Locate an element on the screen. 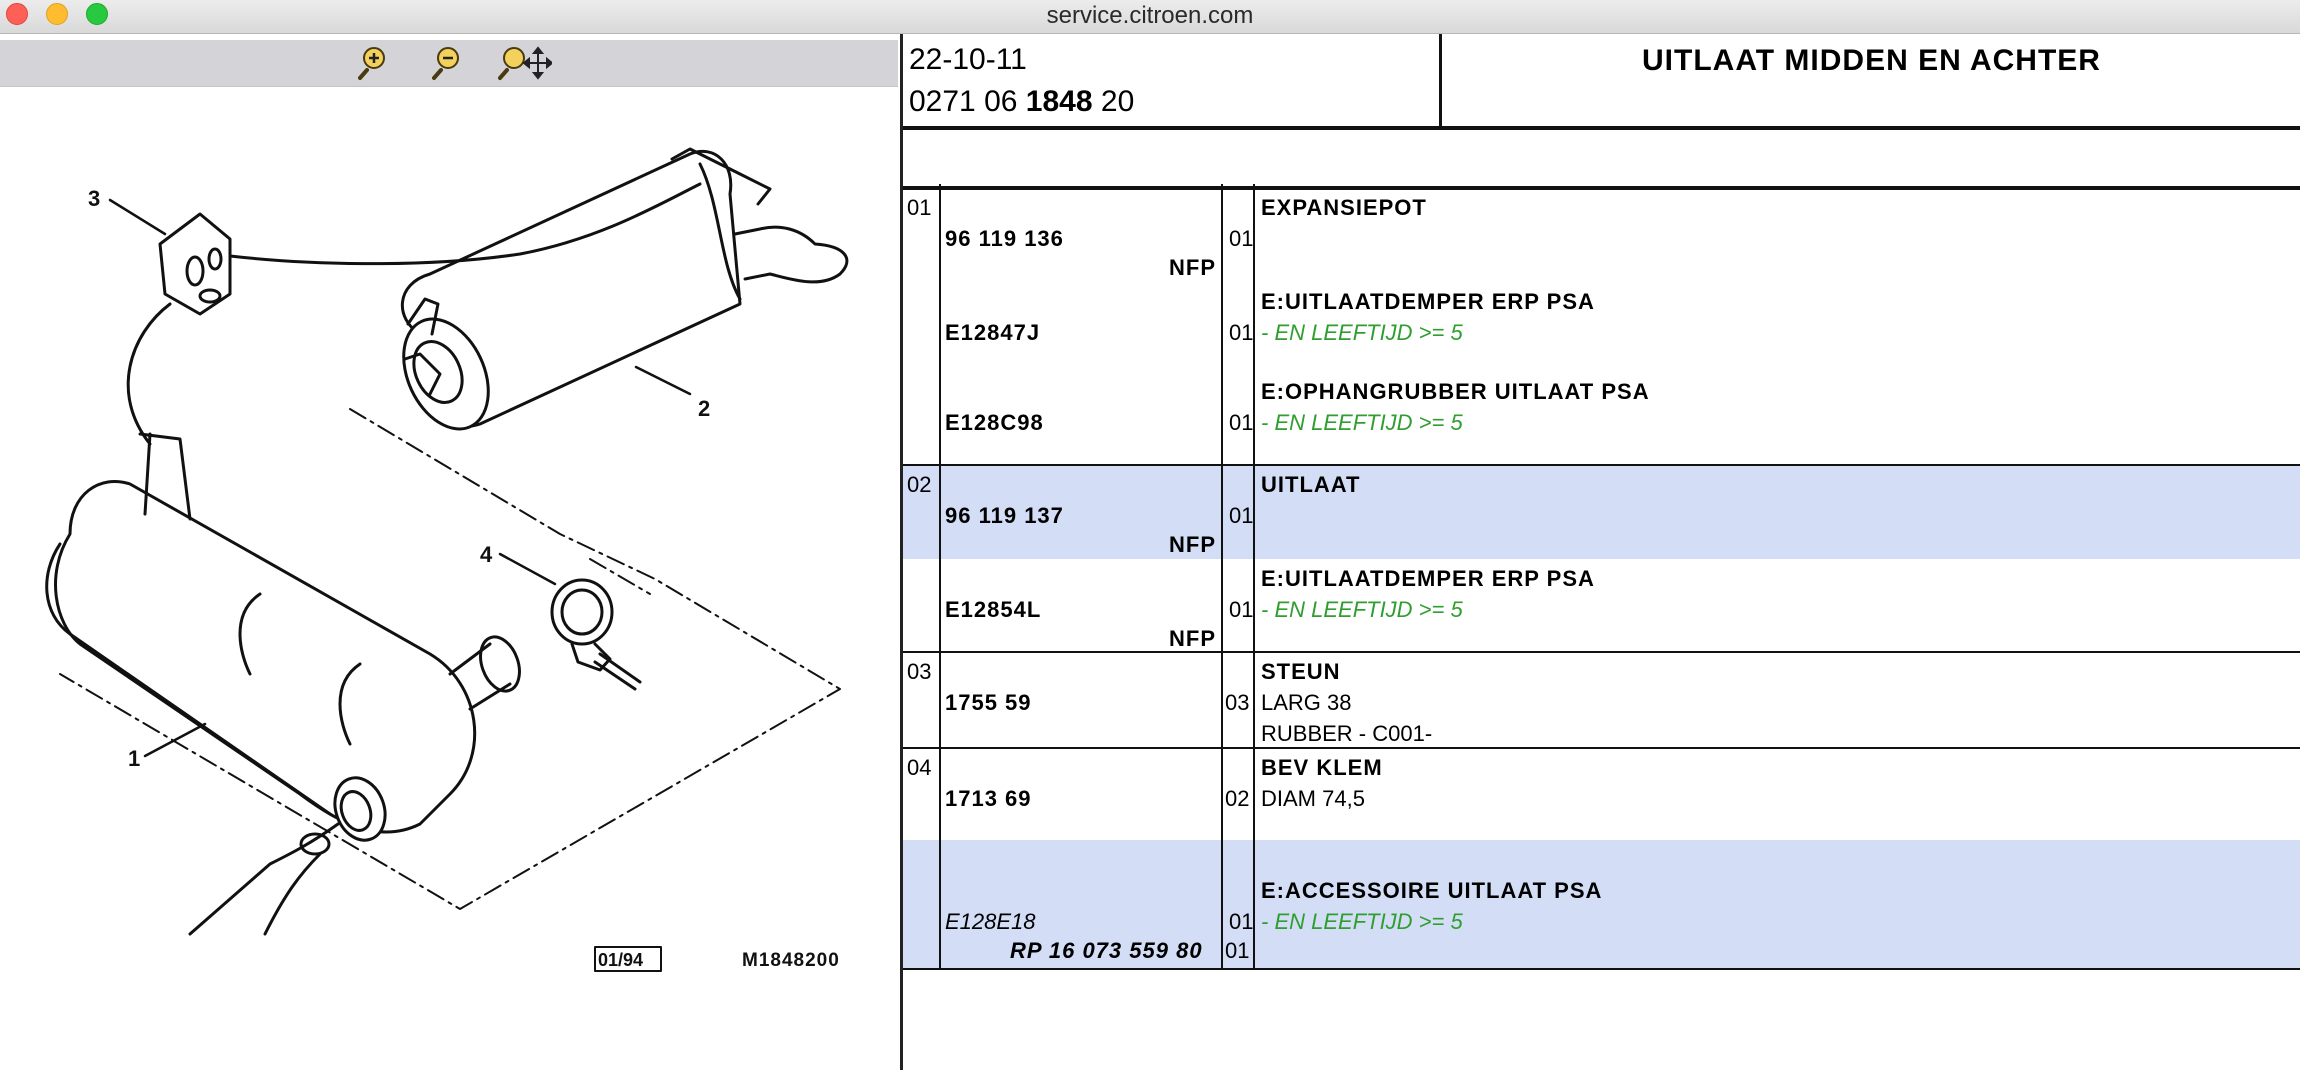  qty: 02 is located at coordinates (1237, 798).